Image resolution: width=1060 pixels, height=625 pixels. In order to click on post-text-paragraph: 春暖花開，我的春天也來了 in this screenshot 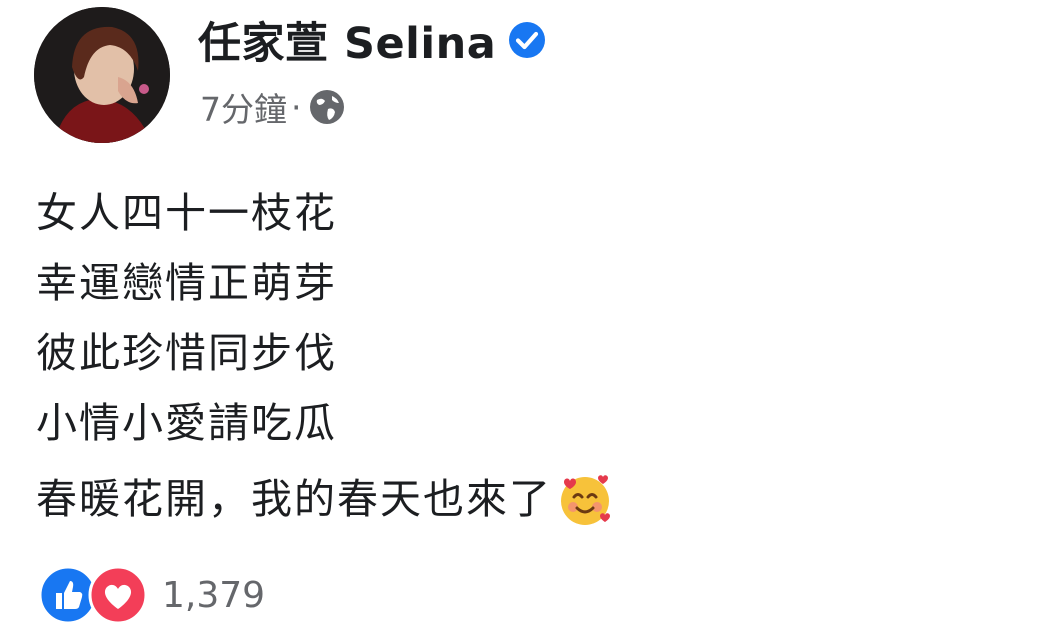, I will do `click(325, 499)`.